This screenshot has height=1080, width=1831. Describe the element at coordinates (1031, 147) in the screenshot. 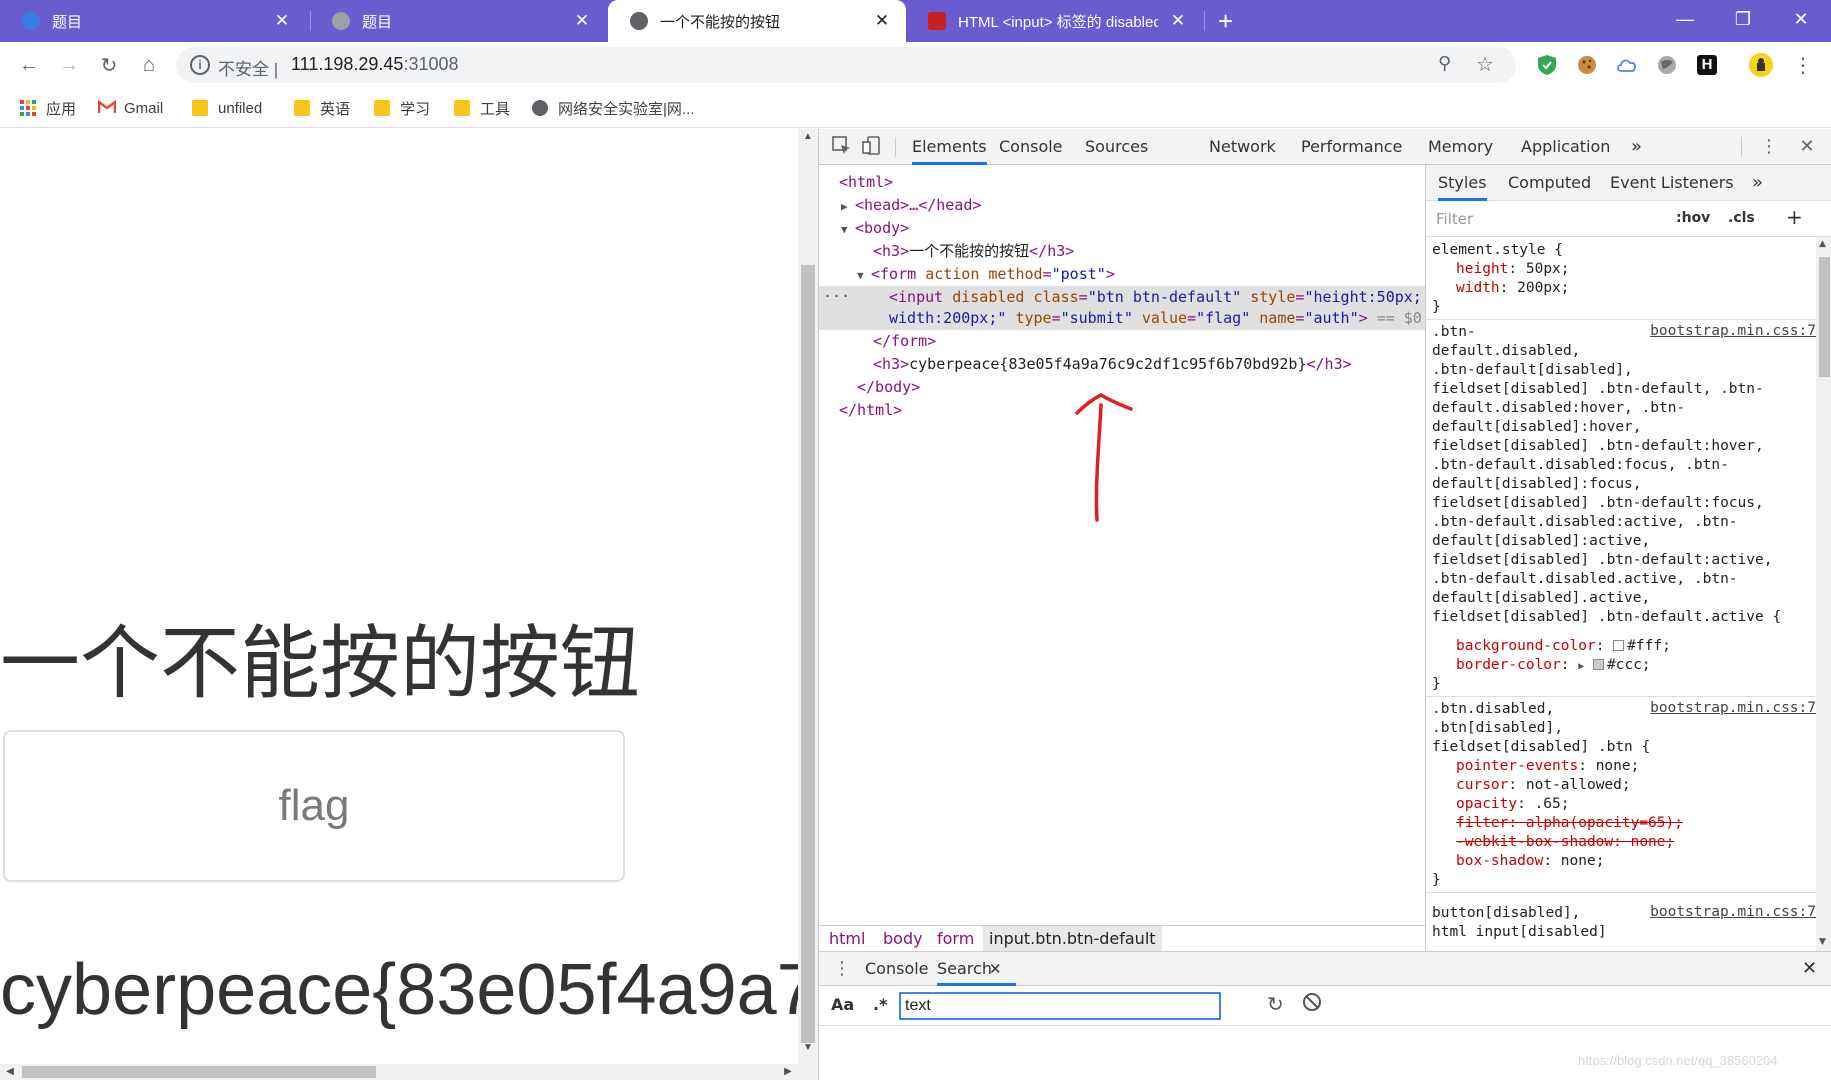

I see `tab-console: Console` at that location.